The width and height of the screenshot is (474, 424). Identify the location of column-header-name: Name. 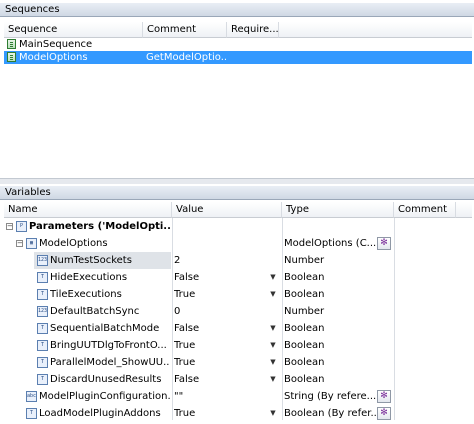
(88, 210).